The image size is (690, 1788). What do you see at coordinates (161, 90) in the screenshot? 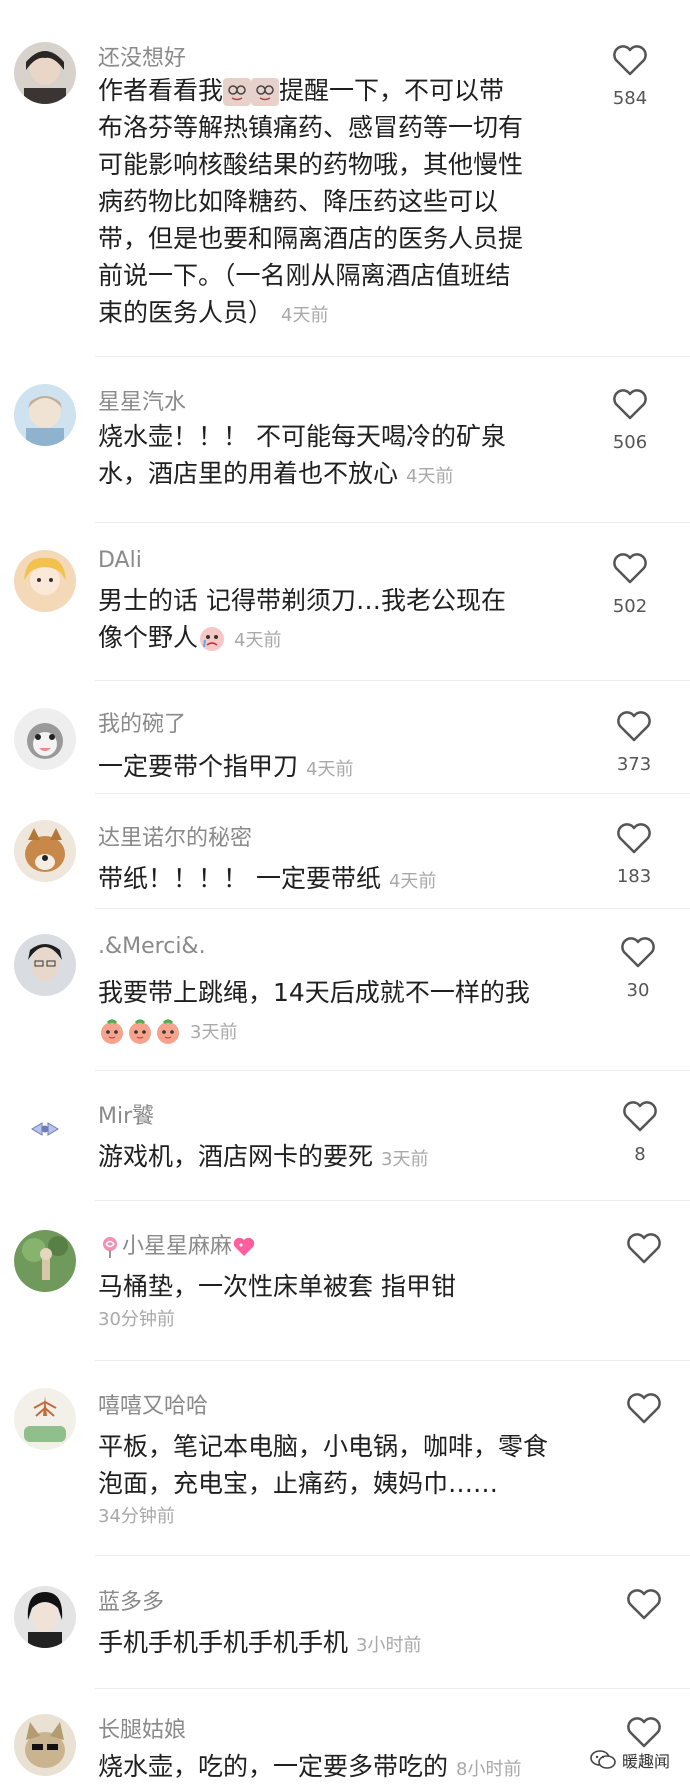
I see `comment-text-part: 作者看看我` at bounding box center [161, 90].